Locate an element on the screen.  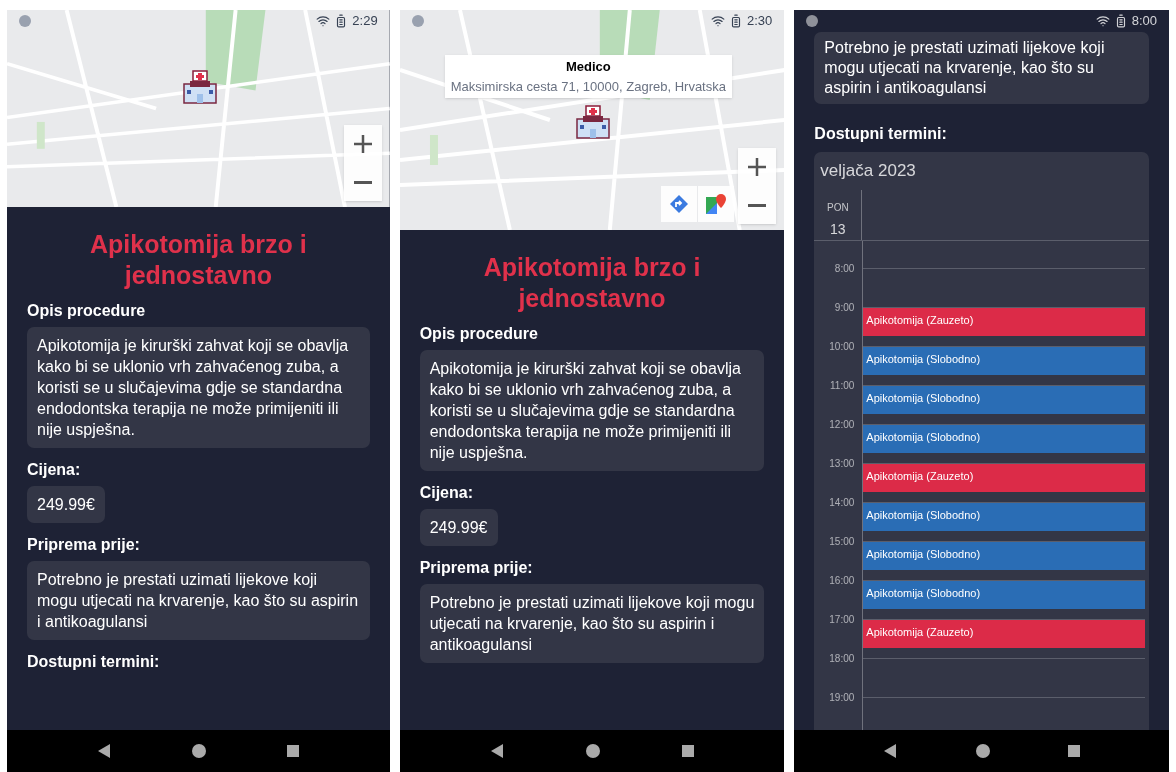
hour-label: 14:00 is located at coordinates (842, 502).